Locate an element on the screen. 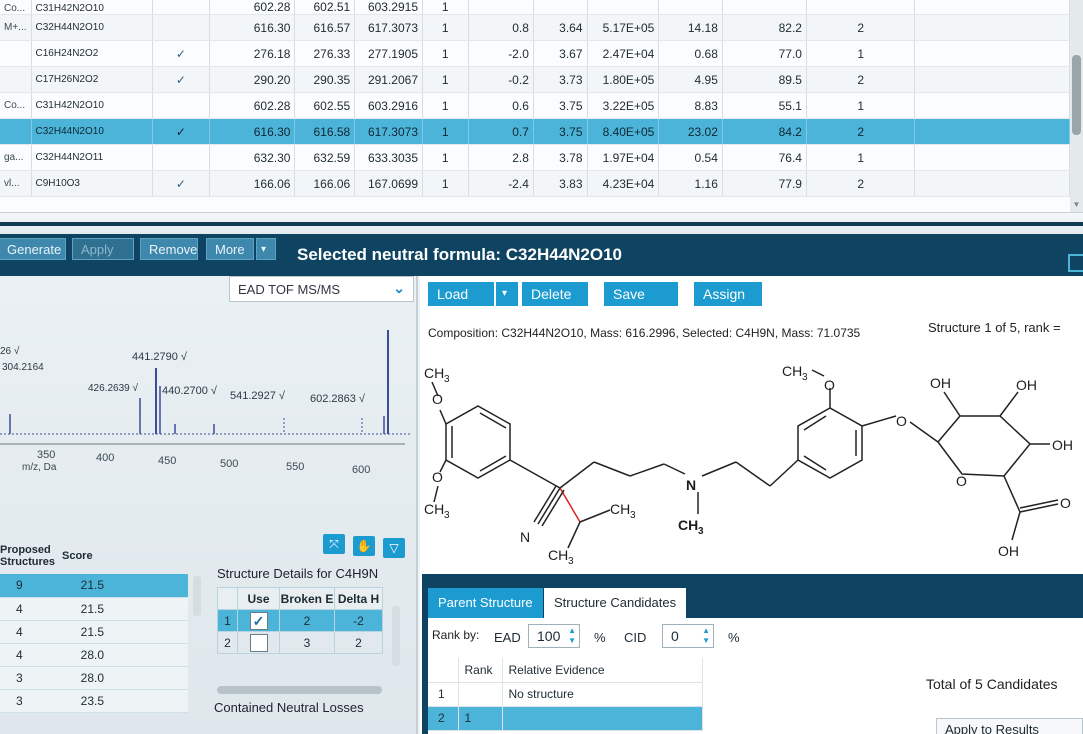 The image size is (1083, 734). table-cell: 0.8 is located at coordinates (501, 27).